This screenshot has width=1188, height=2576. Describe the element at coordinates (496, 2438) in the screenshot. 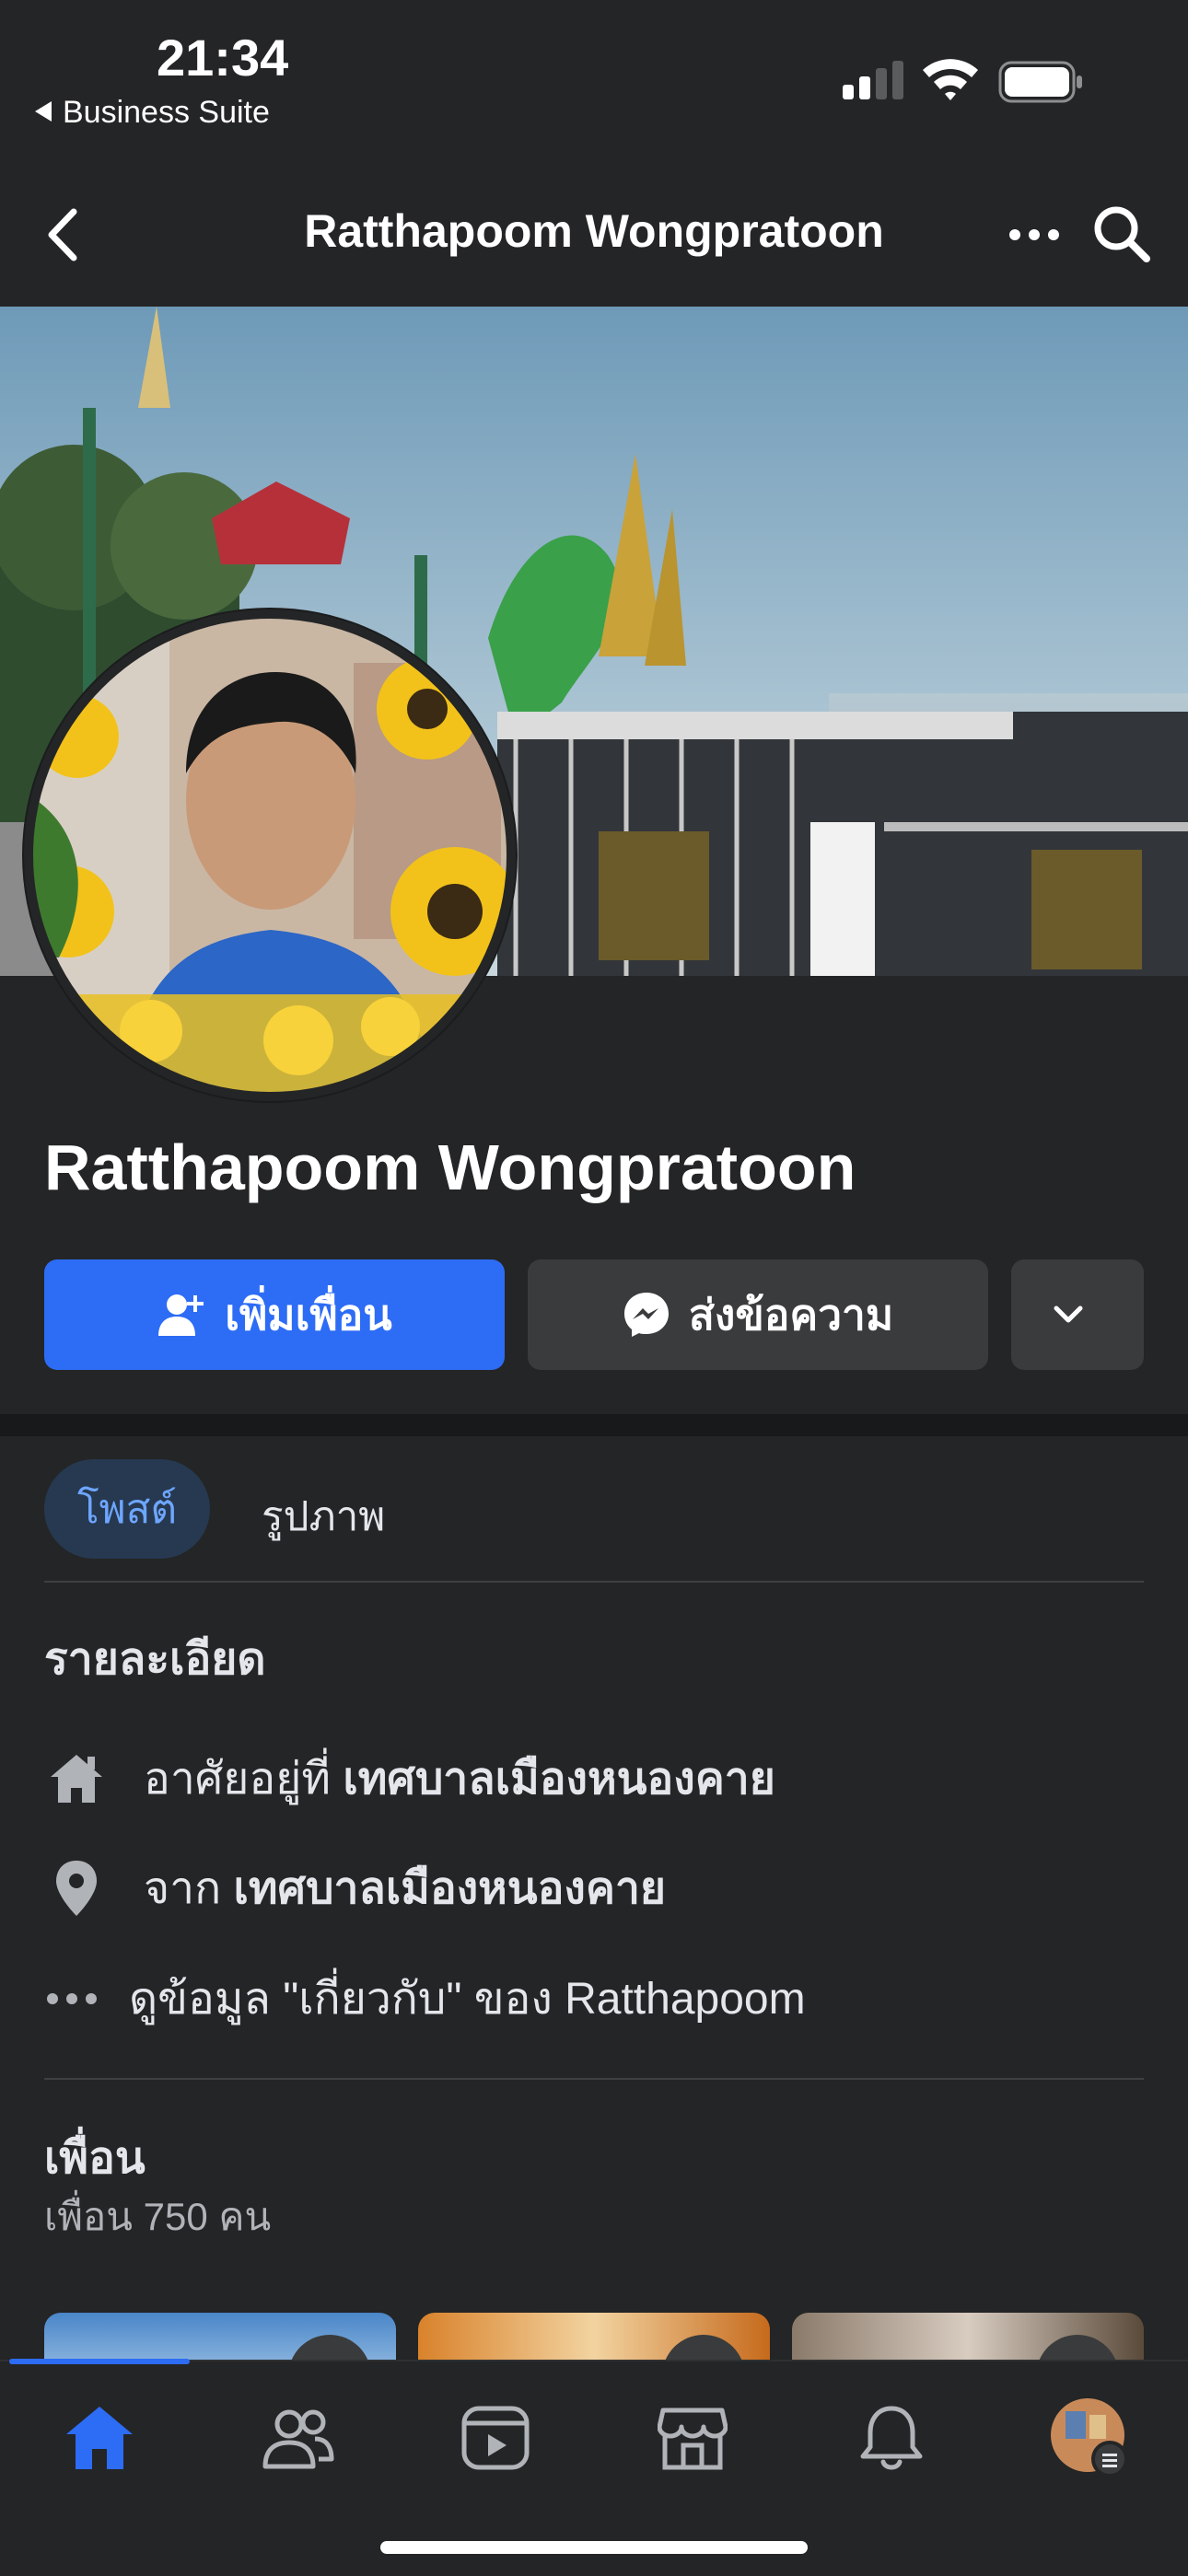

I see `video-tab-icon` at that location.